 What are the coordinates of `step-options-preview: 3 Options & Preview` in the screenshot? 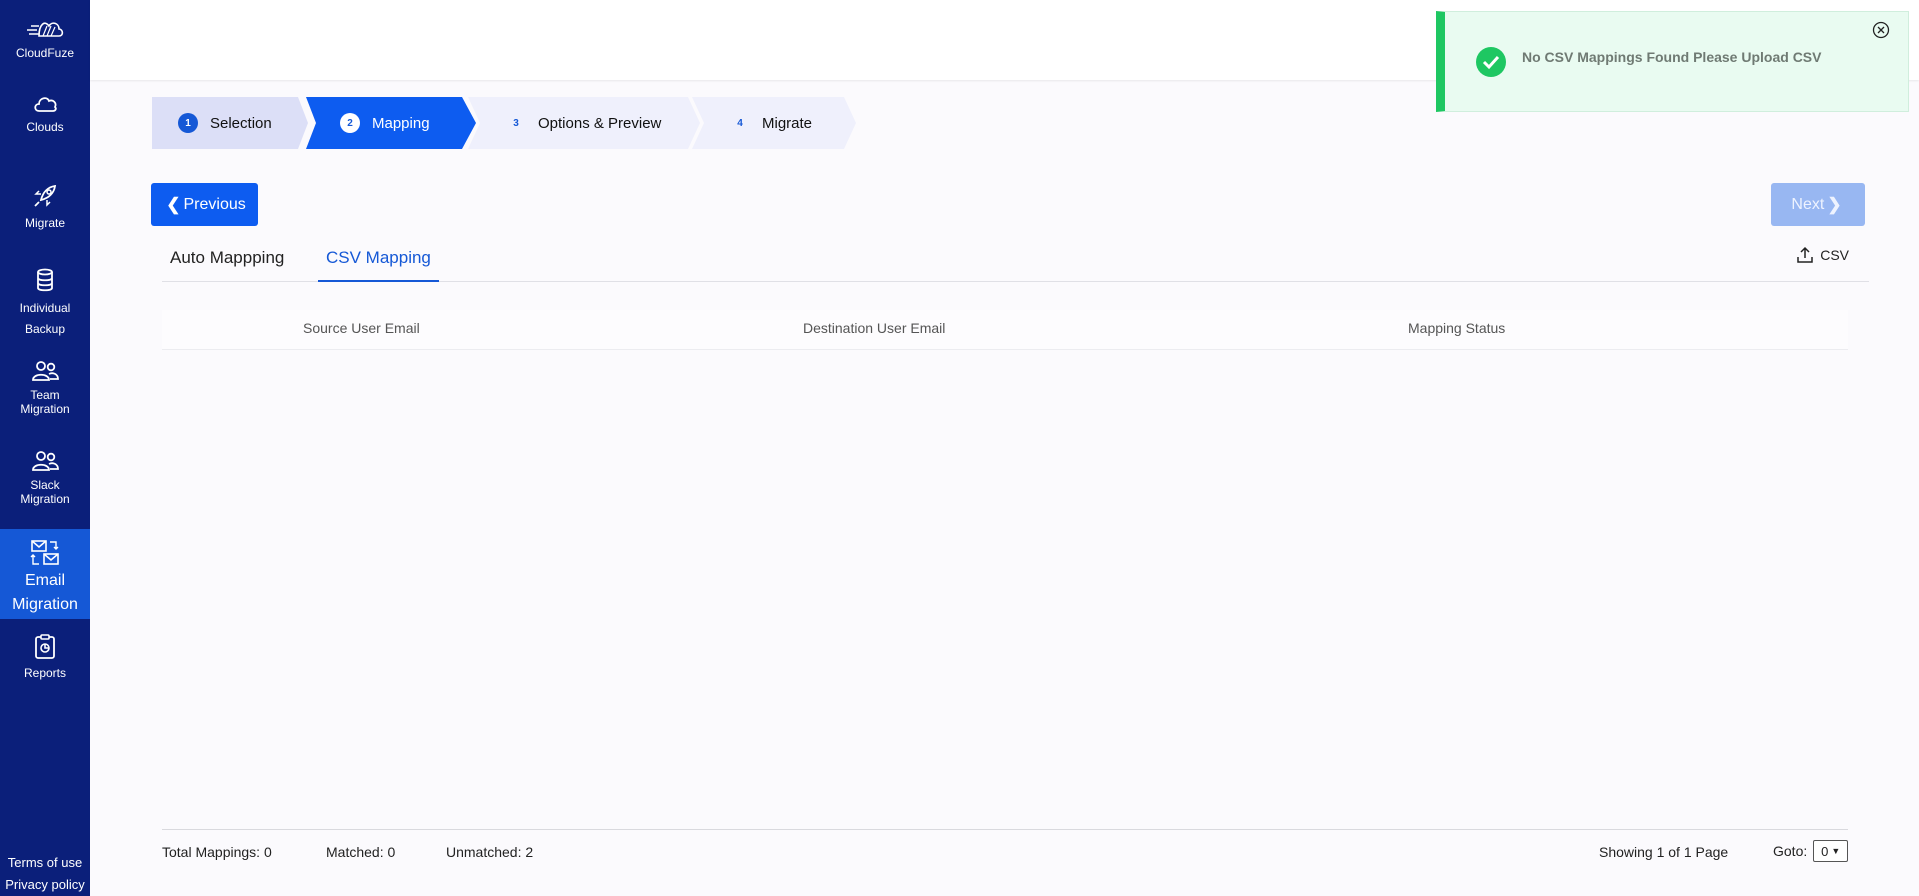 It's located at (584, 123).